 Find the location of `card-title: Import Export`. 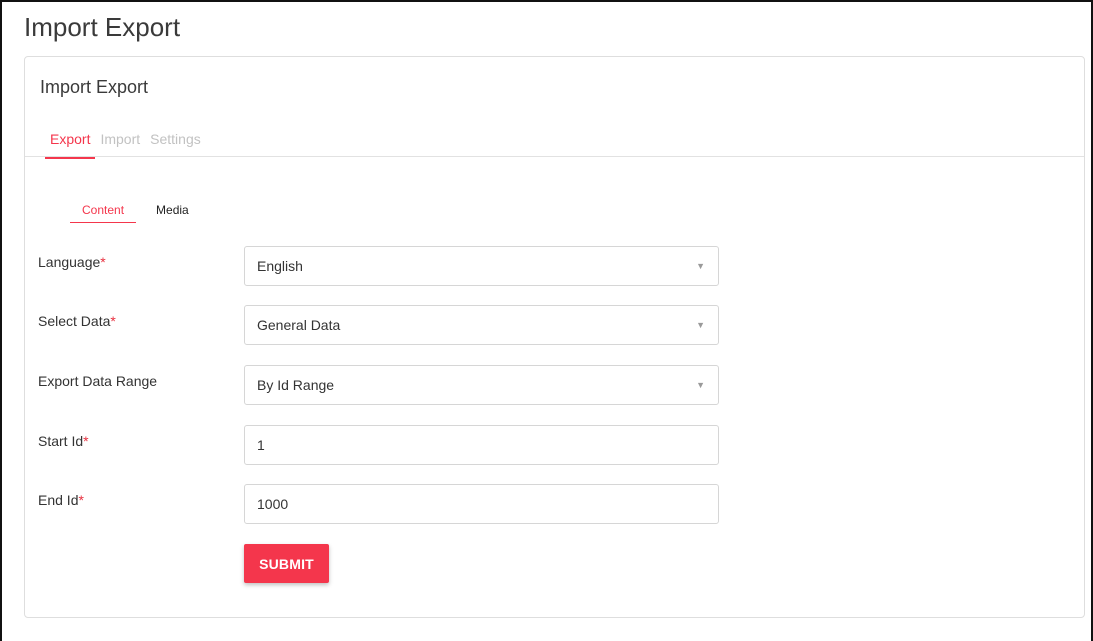

card-title: Import Export is located at coordinates (94, 87).